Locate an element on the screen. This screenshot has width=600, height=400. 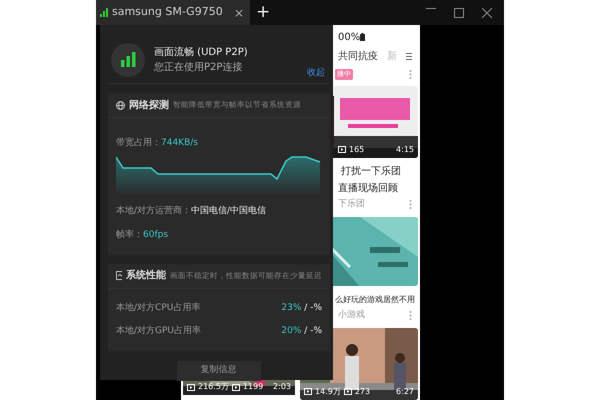
video-duration: 6:27 is located at coordinates (405, 392).